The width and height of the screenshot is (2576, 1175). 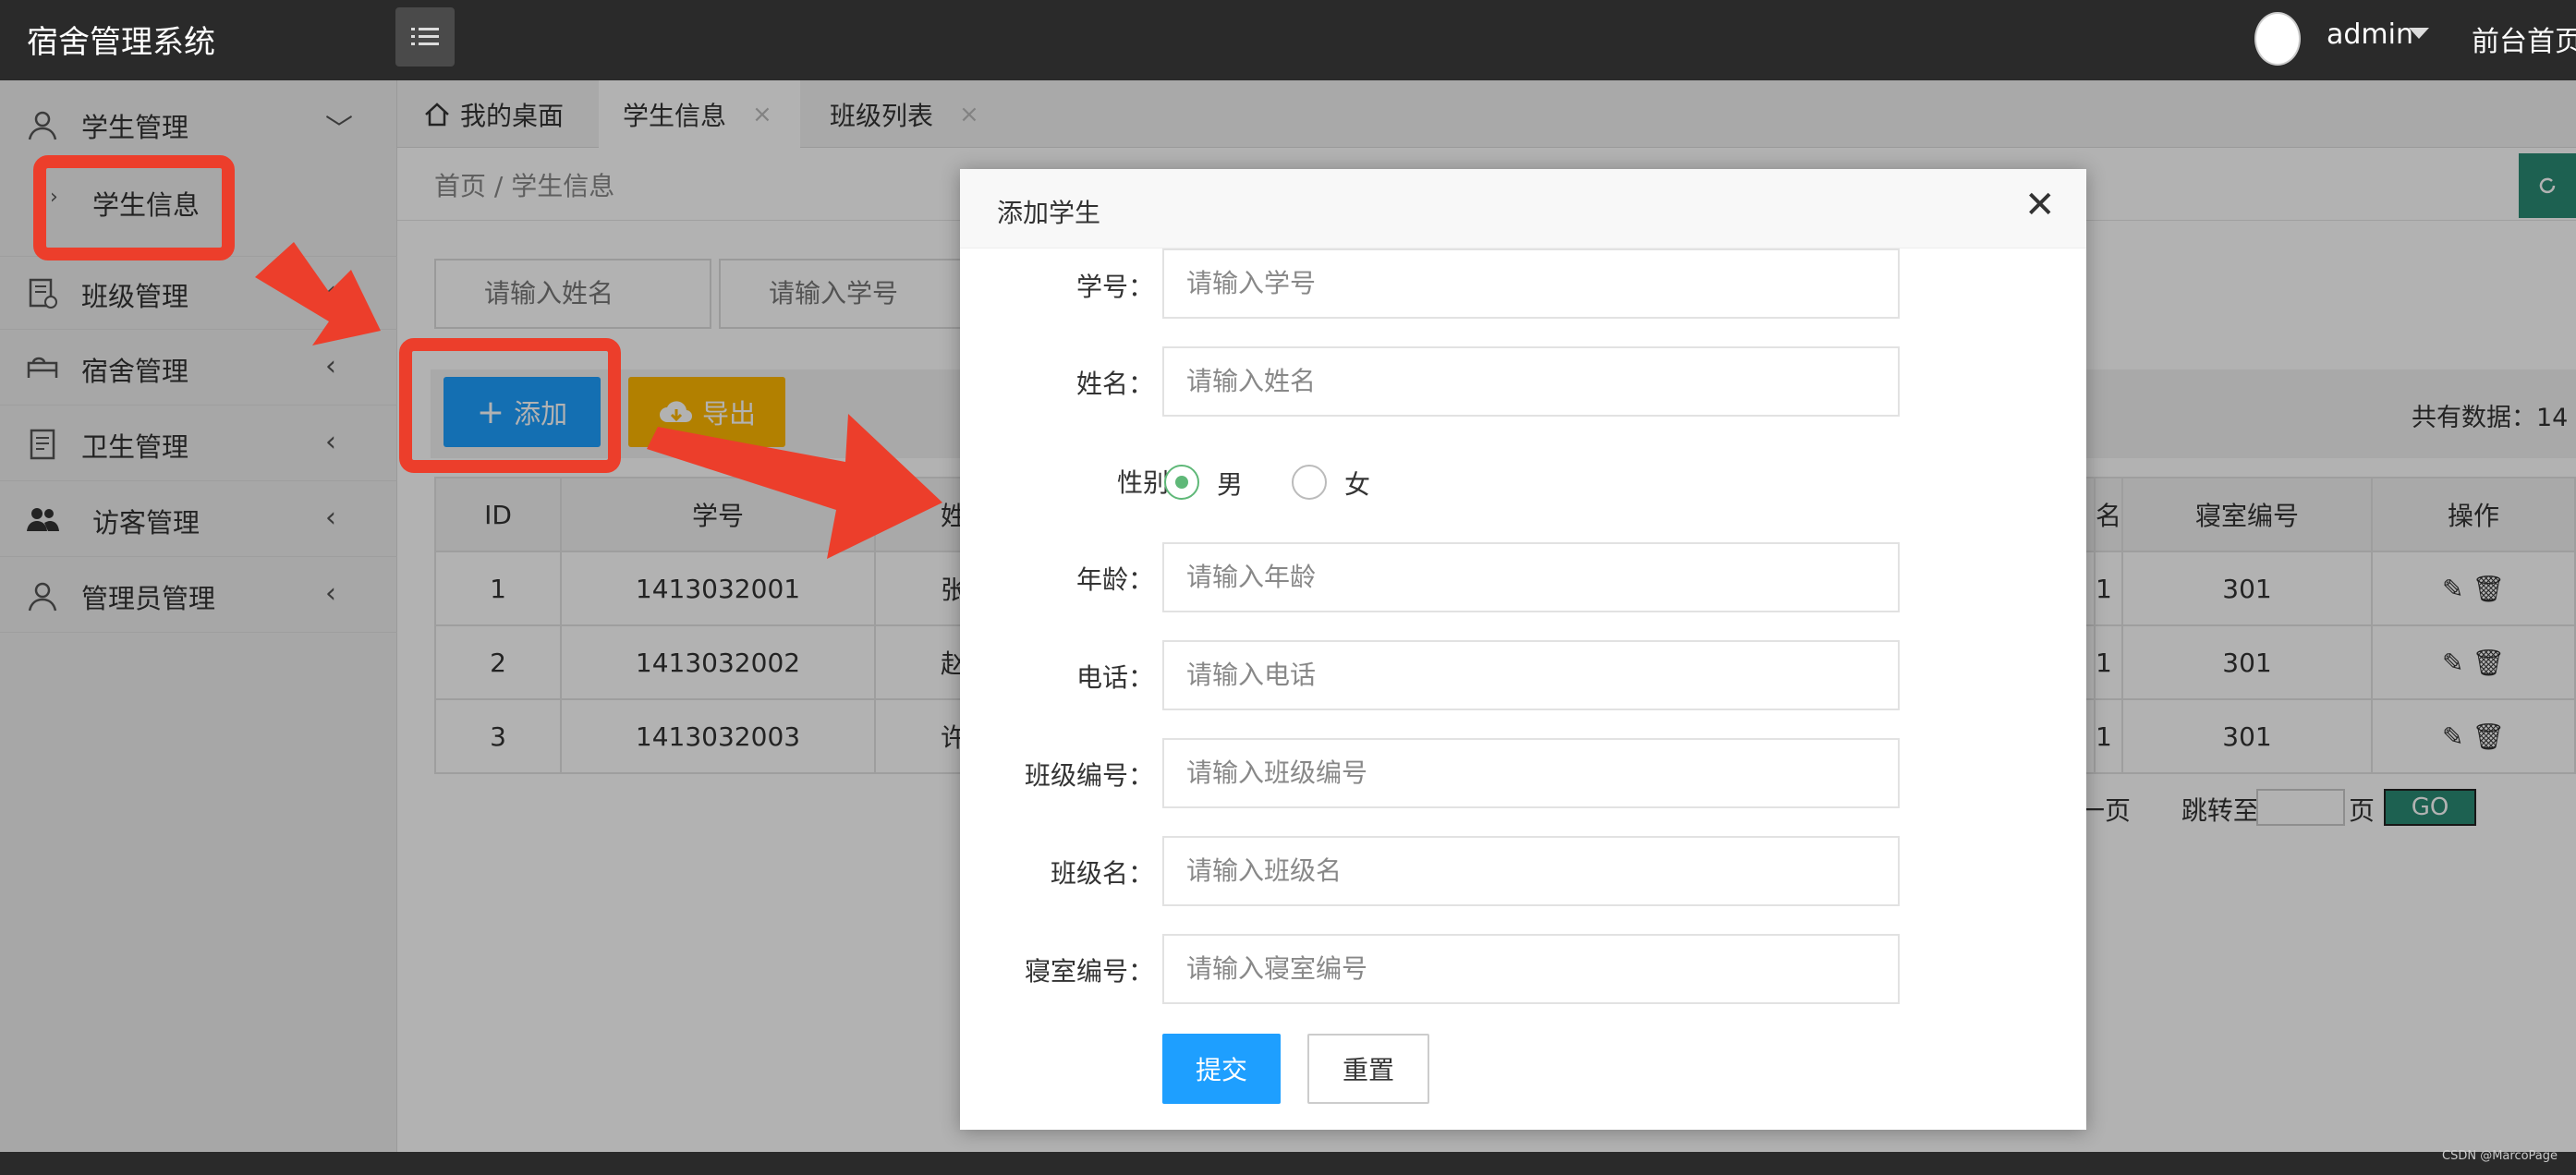 What do you see at coordinates (2419, 34) in the screenshot?
I see `caret-down-icon` at bounding box center [2419, 34].